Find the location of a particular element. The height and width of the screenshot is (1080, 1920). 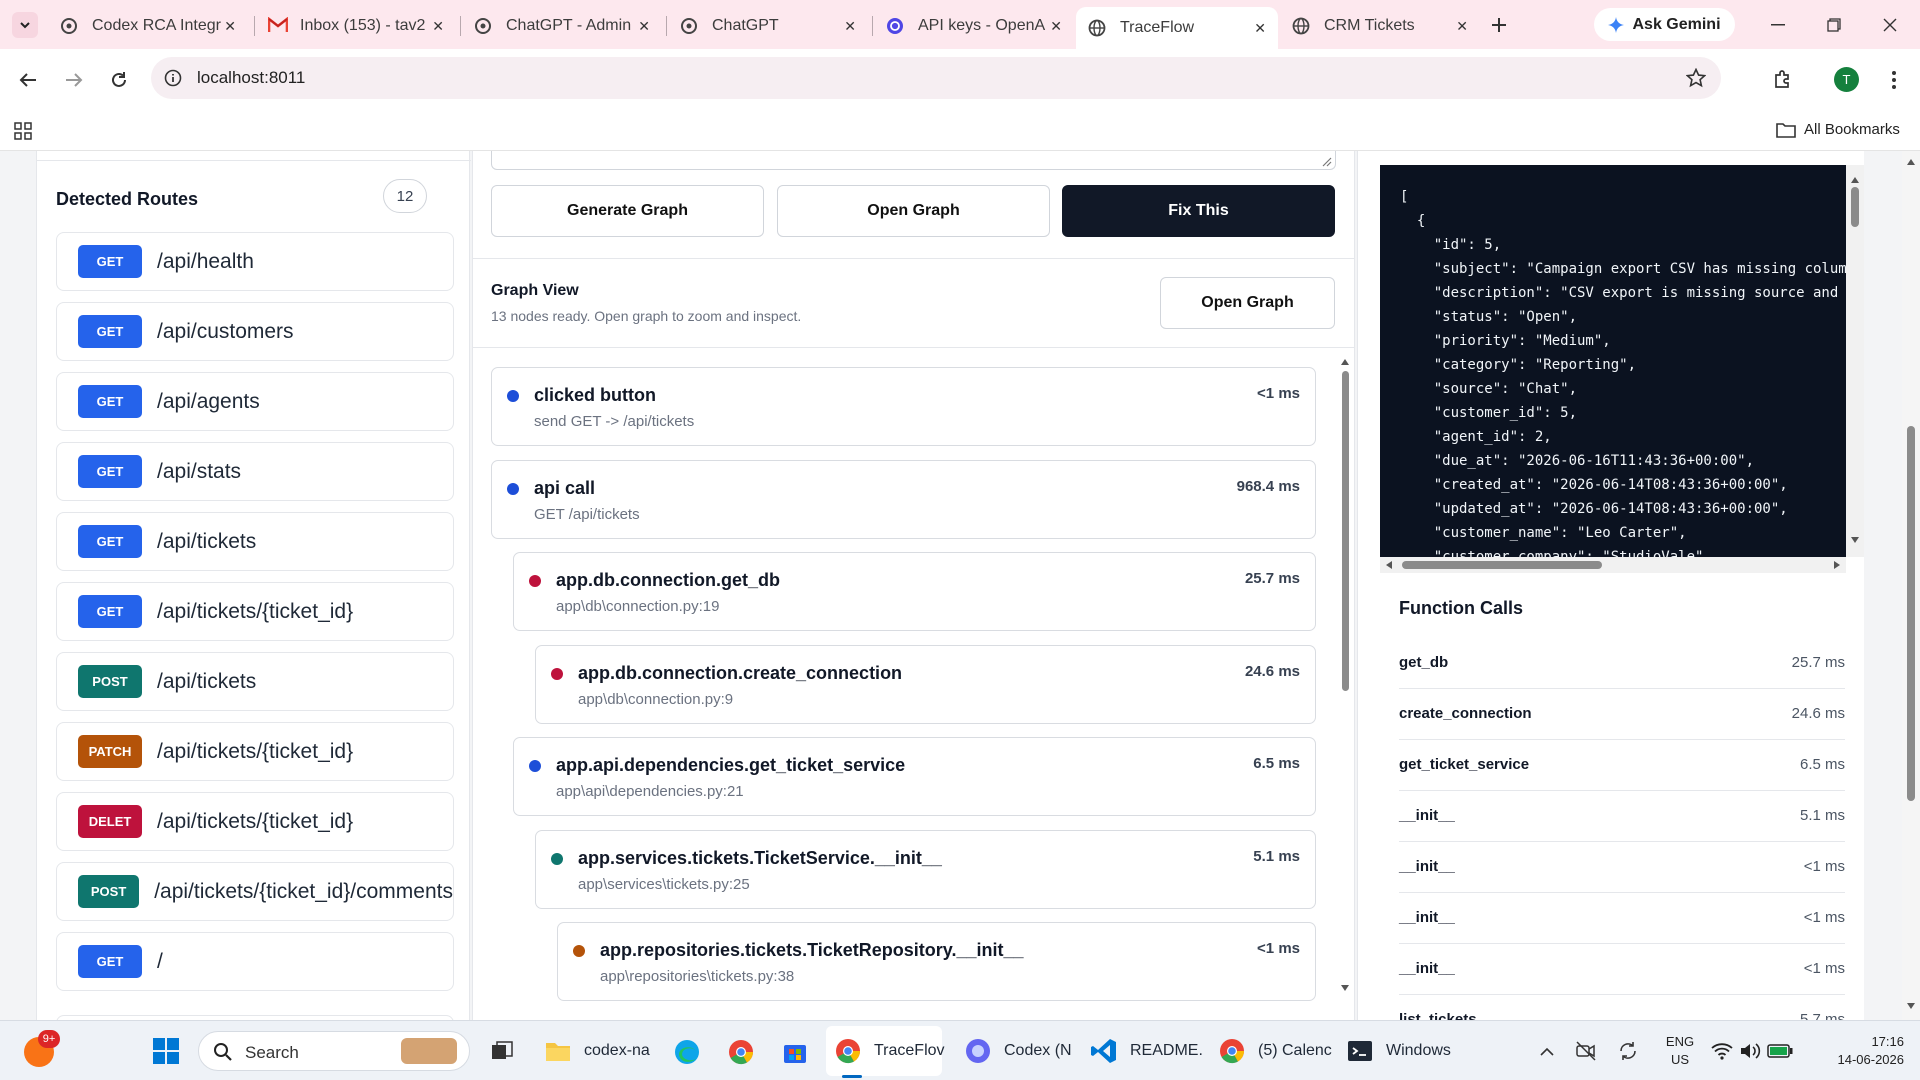

page-scrollbar is located at coordinates (1911, 585).